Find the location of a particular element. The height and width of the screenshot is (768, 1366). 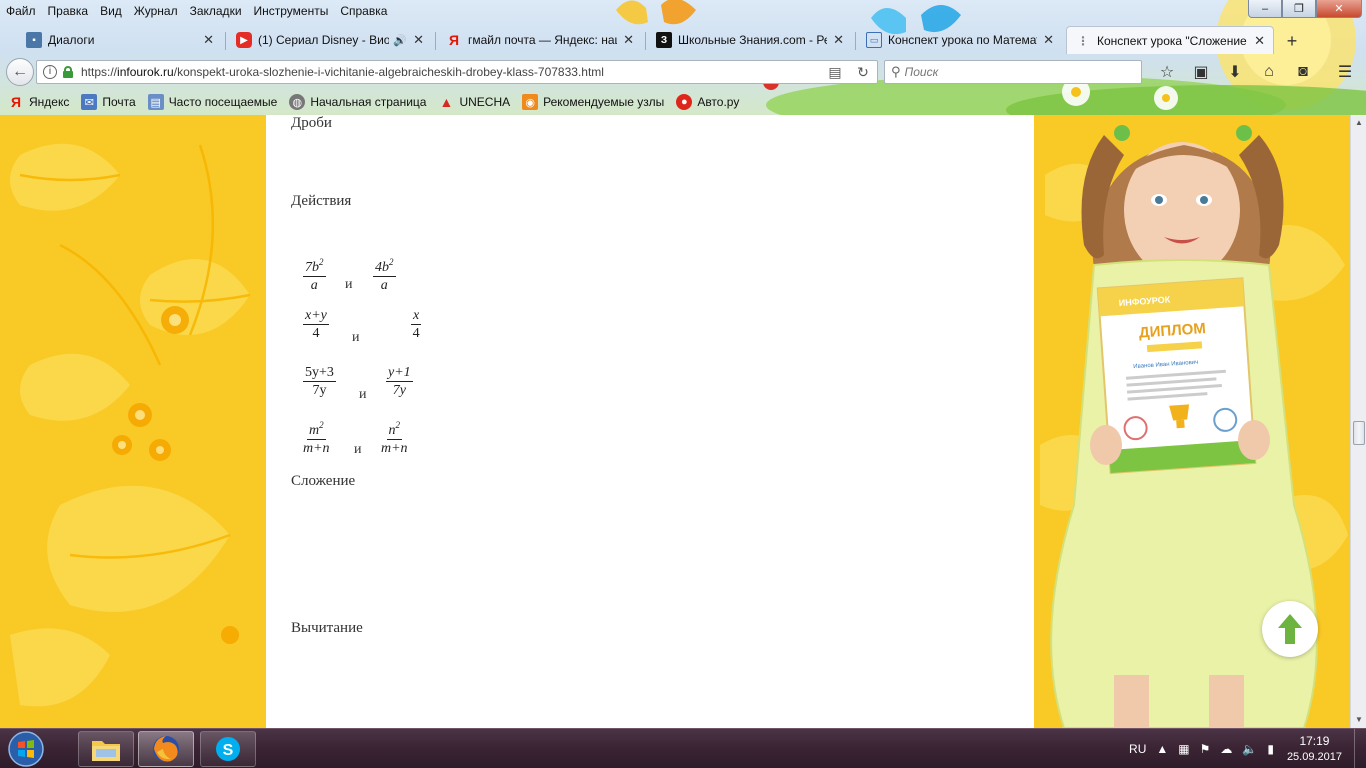

cloud-icon: ☁ is located at coordinates (1226, 749).